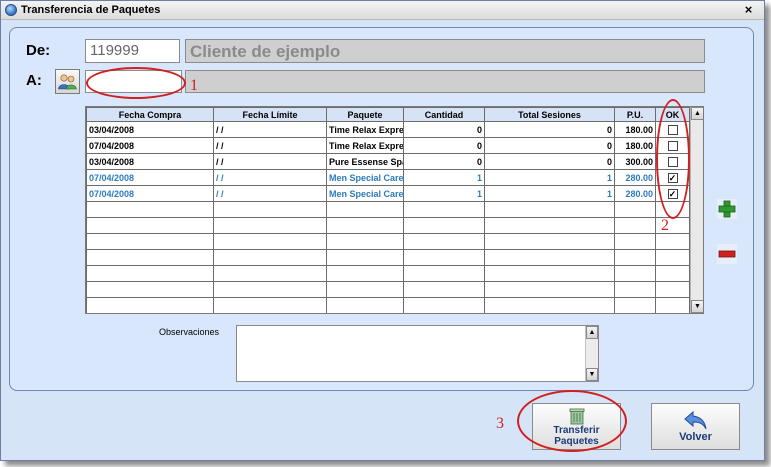  What do you see at coordinates (445, 81) in the screenshot?
I see `to-name-field` at bounding box center [445, 81].